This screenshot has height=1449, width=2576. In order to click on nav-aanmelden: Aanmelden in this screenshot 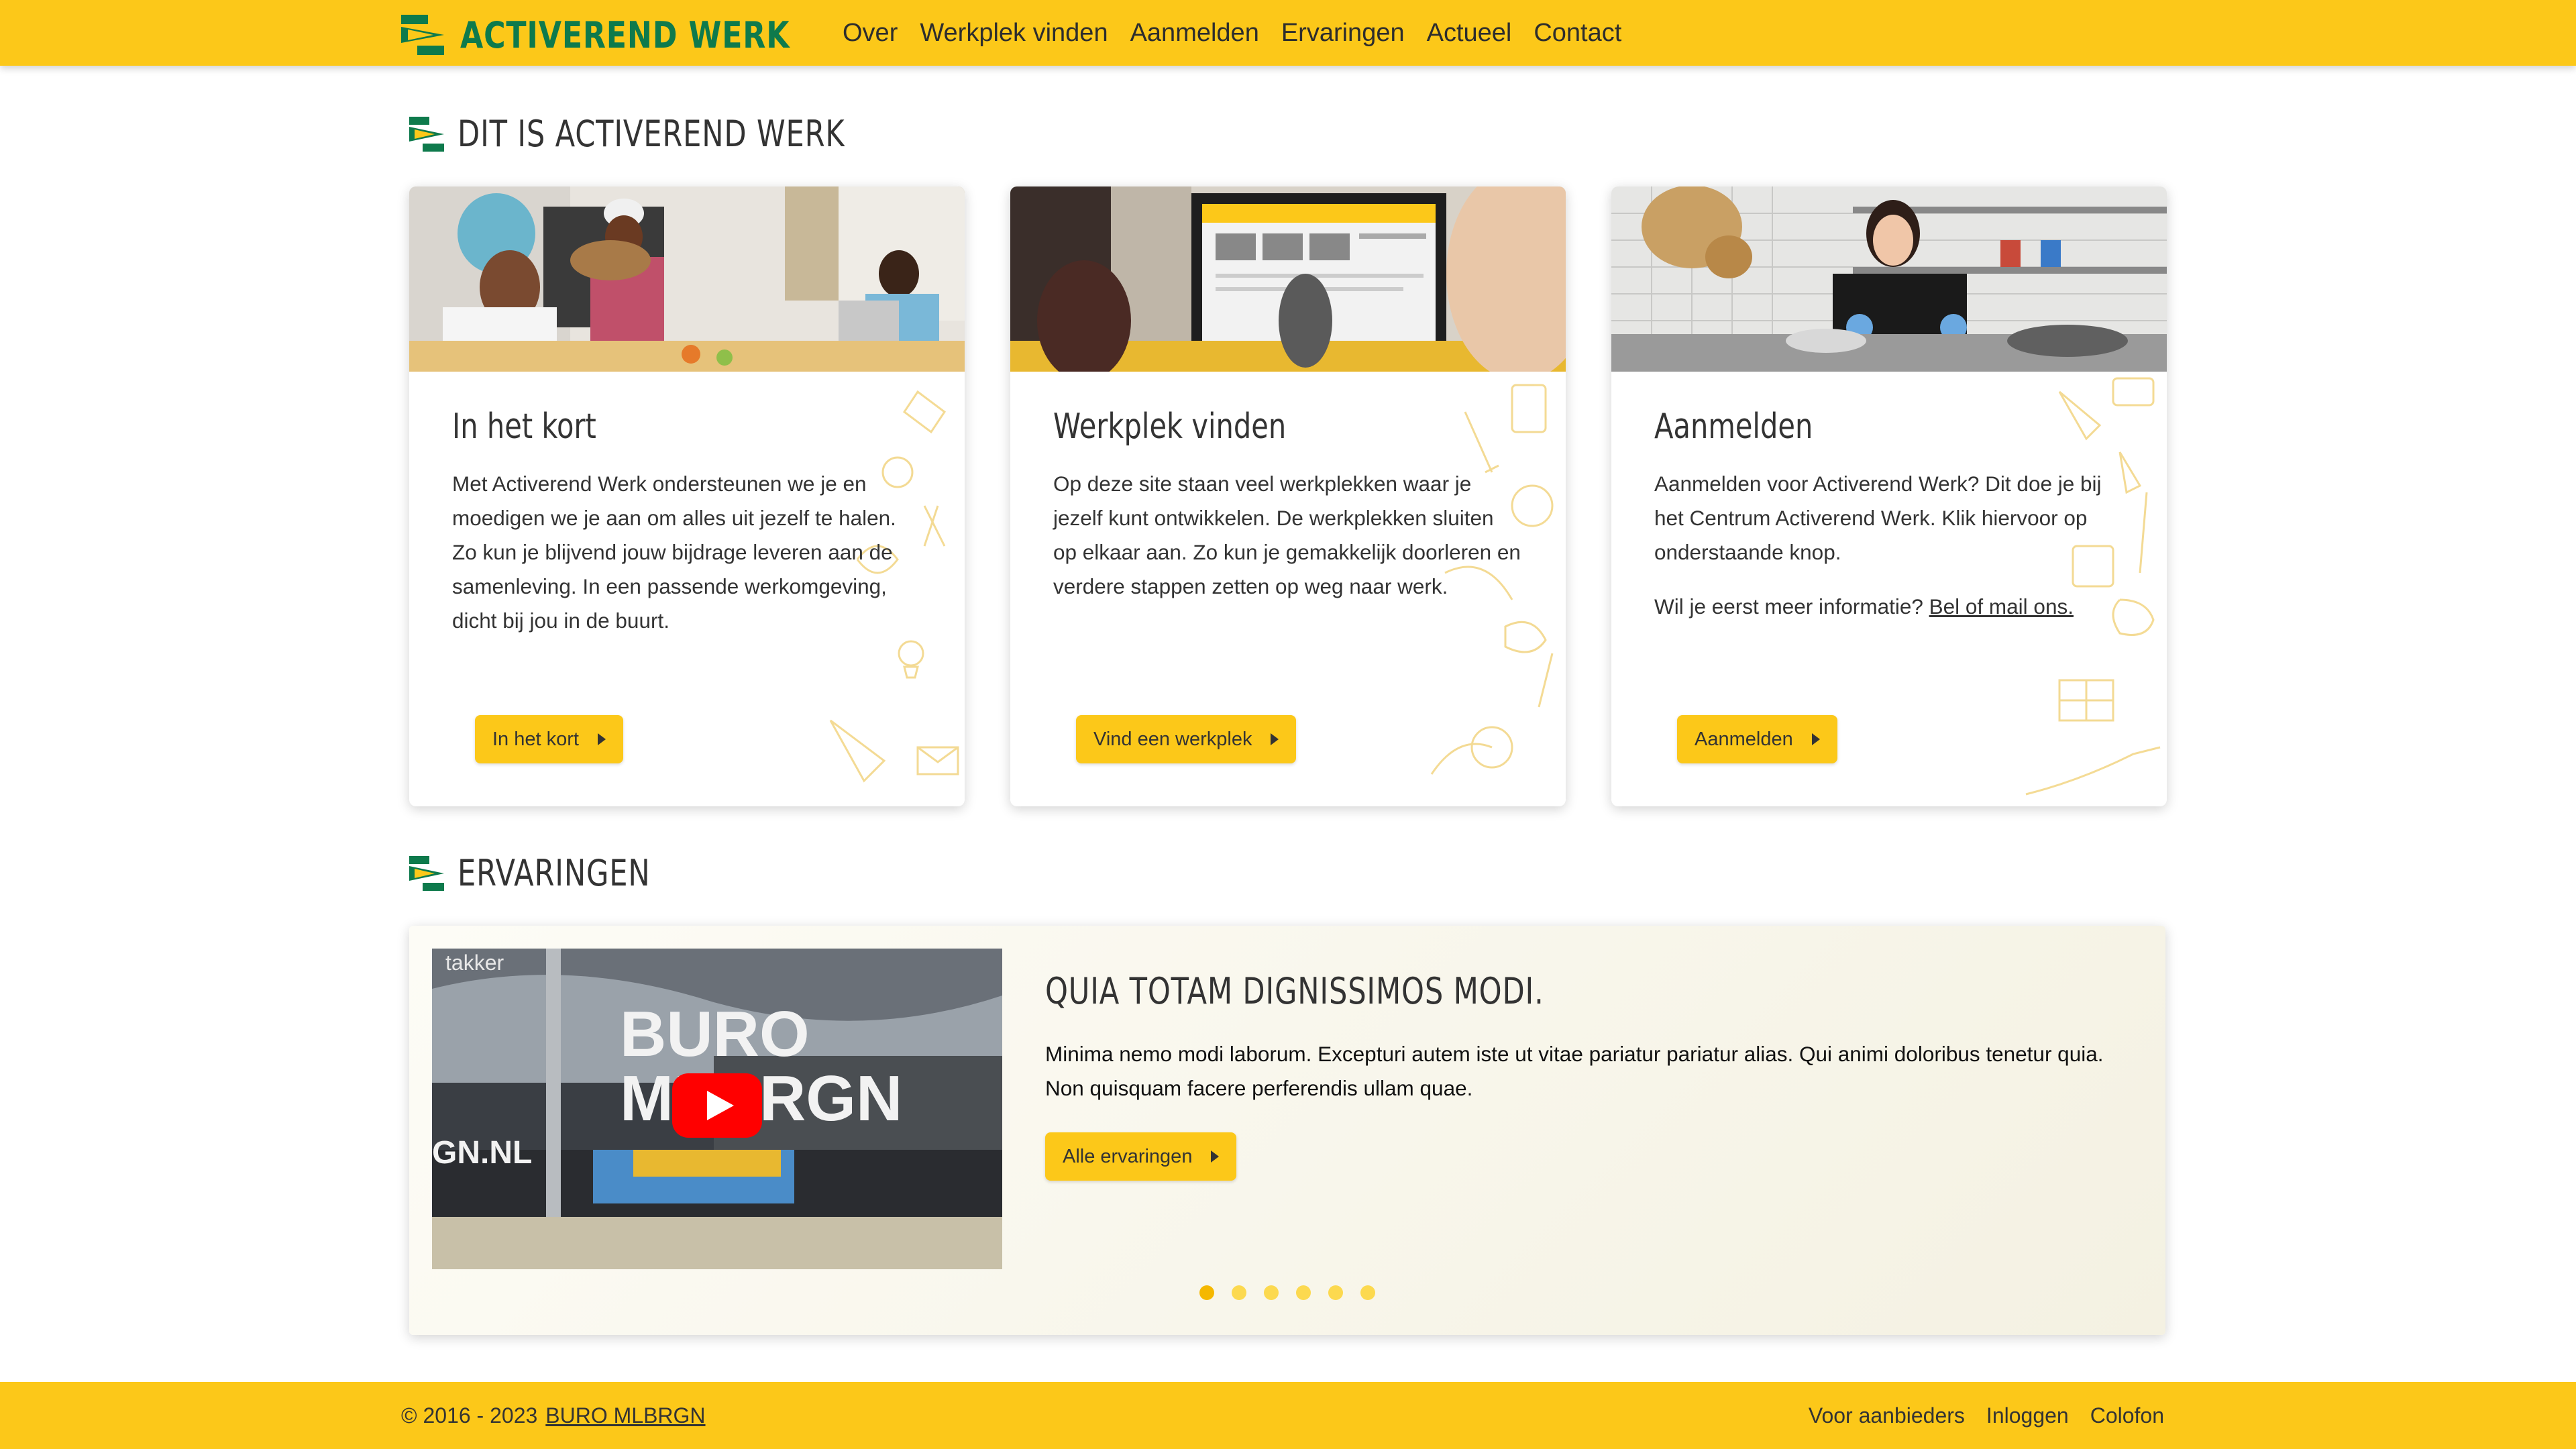, I will do `click(1194, 33)`.